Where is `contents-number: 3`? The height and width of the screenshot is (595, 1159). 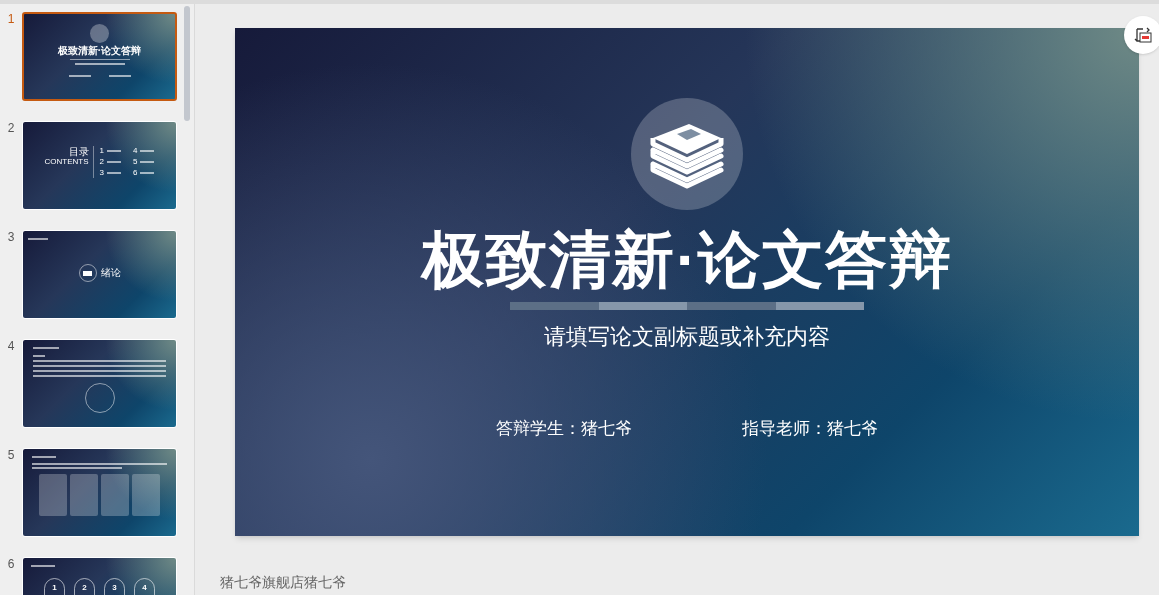
contents-number: 3 is located at coordinates (101, 173).